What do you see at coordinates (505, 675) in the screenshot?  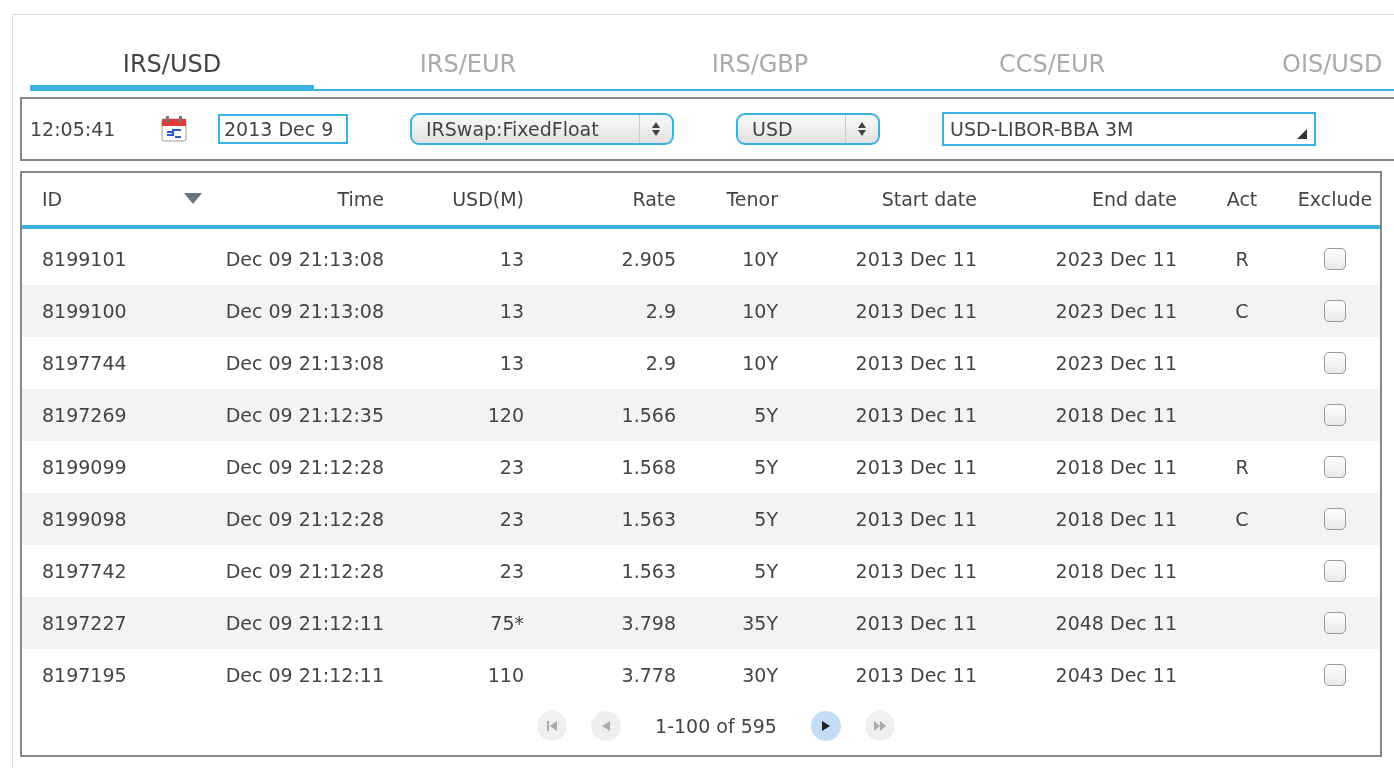 I see `table-cell-text: 110` at bounding box center [505, 675].